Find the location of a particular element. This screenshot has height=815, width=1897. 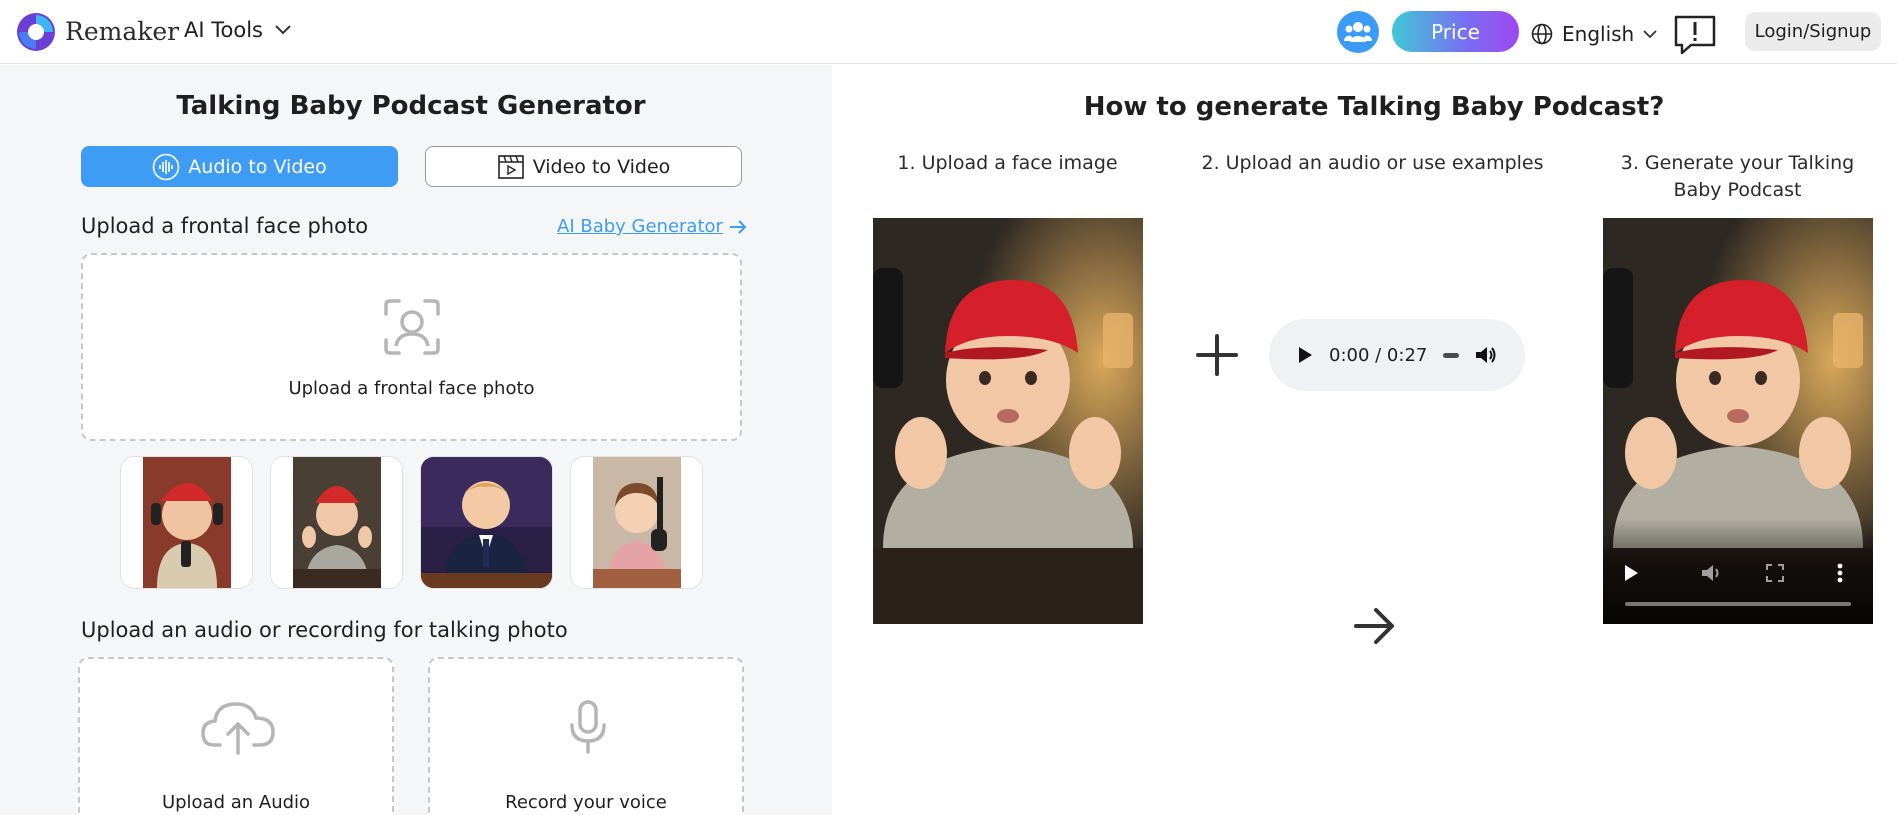

record-voice-dropzone: Record your voice is located at coordinates (586, 736).